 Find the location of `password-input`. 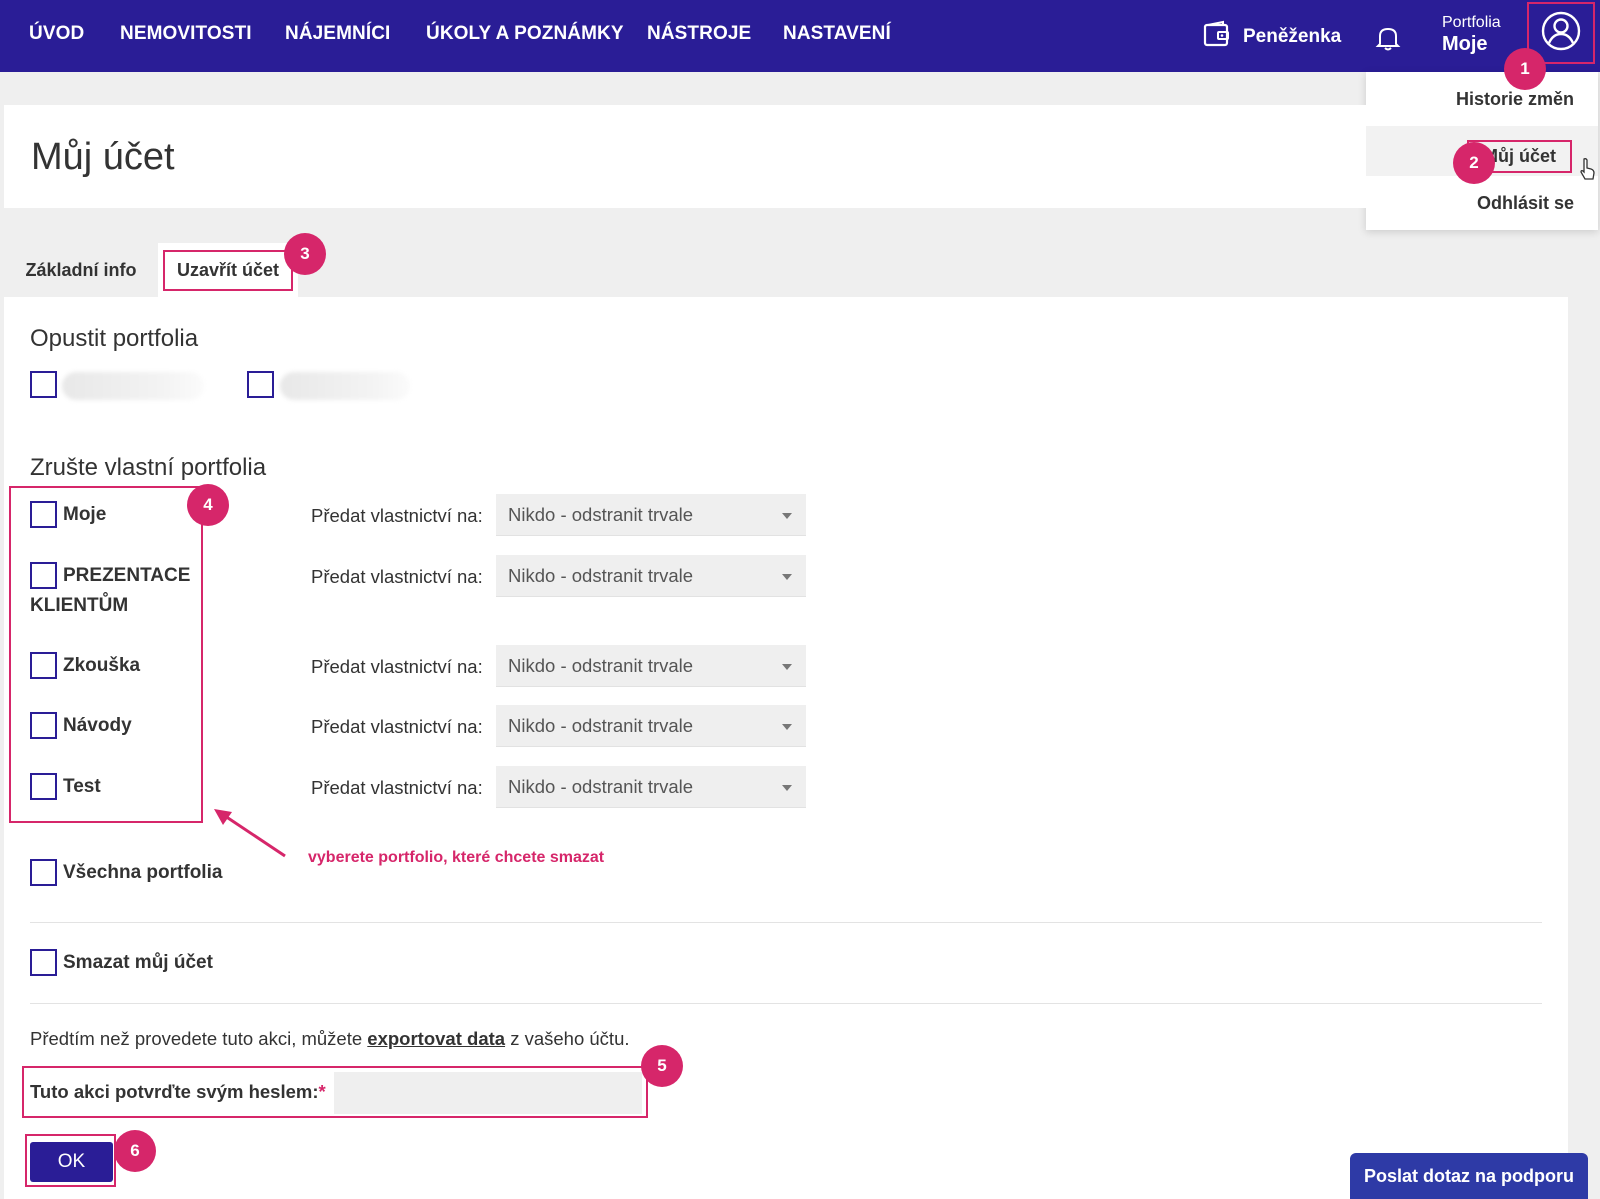

password-input is located at coordinates (488, 1093).